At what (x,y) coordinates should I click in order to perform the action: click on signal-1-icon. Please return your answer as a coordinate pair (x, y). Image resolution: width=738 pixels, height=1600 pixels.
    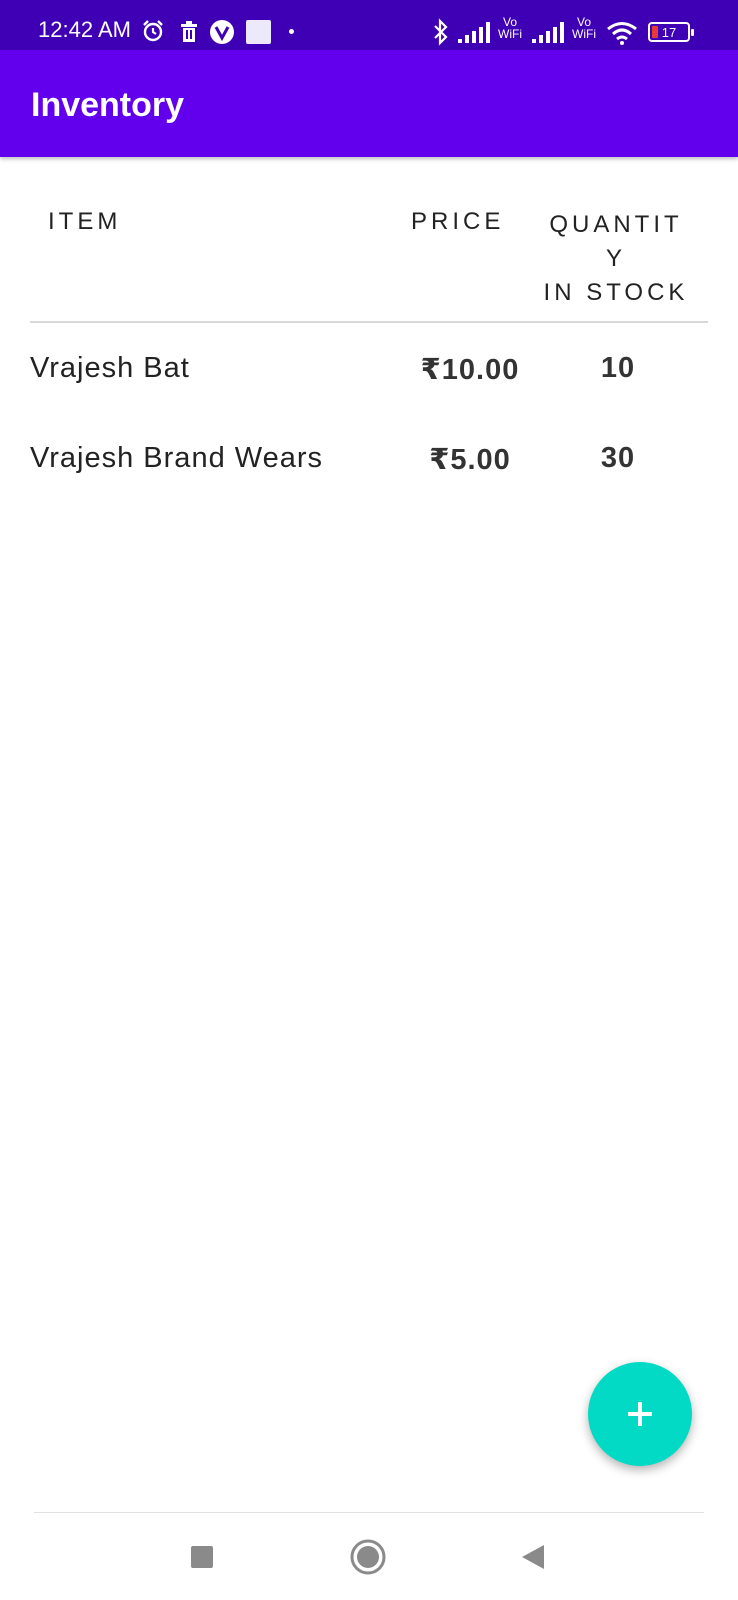
    Looking at the image, I should click on (474, 33).